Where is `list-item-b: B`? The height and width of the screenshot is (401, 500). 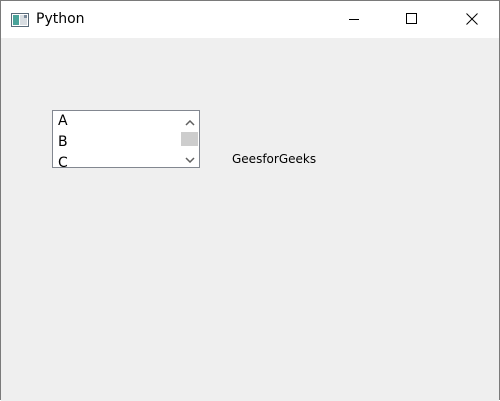 list-item-b: B is located at coordinates (116, 142).